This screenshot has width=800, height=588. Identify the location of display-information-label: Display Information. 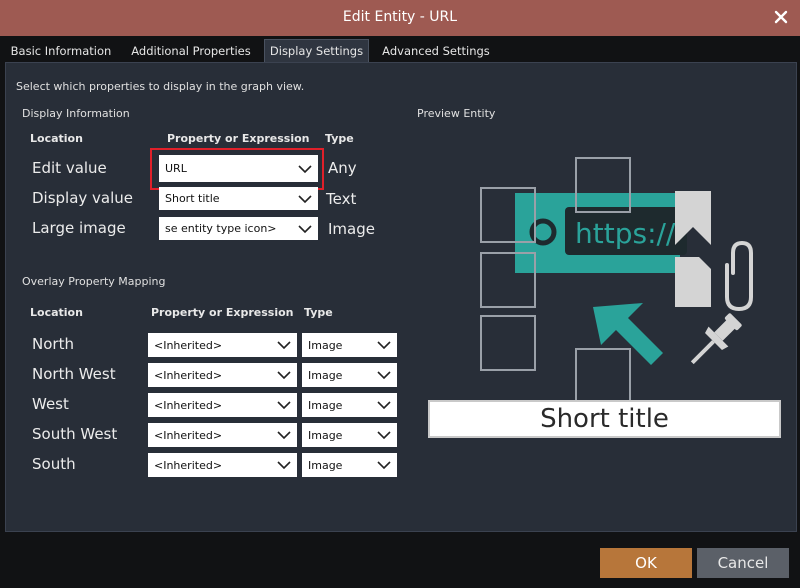
(76, 113).